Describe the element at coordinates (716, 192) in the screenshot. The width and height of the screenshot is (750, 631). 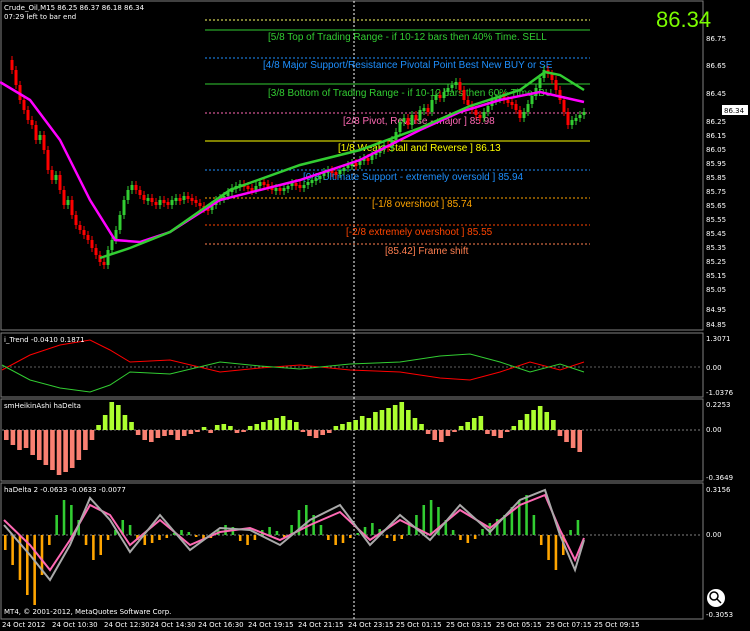
I see `price-tick: 85.75` at that location.